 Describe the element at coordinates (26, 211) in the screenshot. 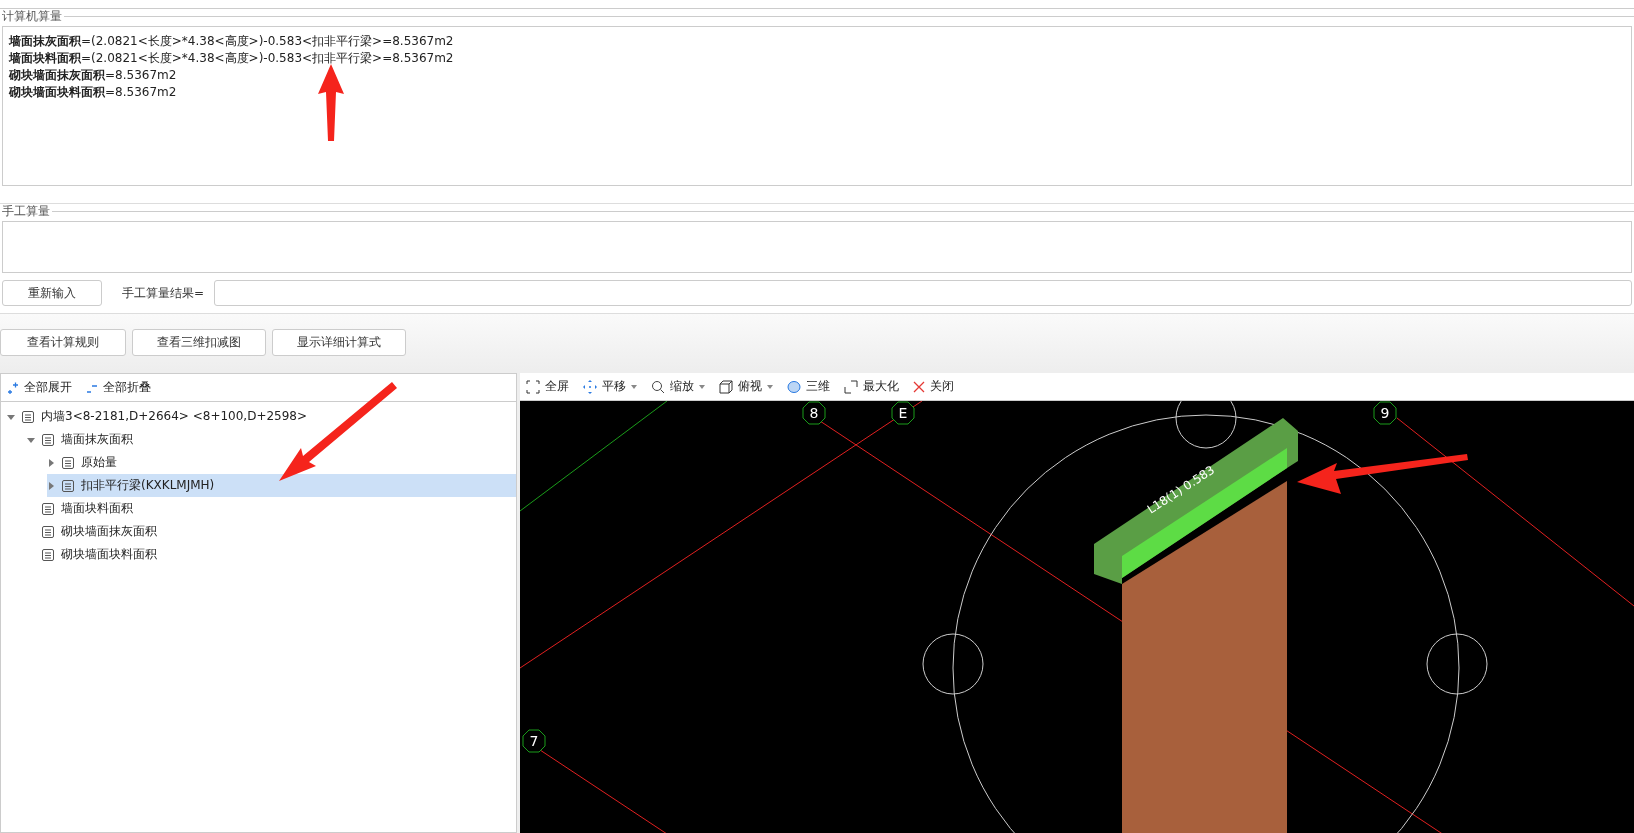

I see `section-title: 手工算量` at that location.